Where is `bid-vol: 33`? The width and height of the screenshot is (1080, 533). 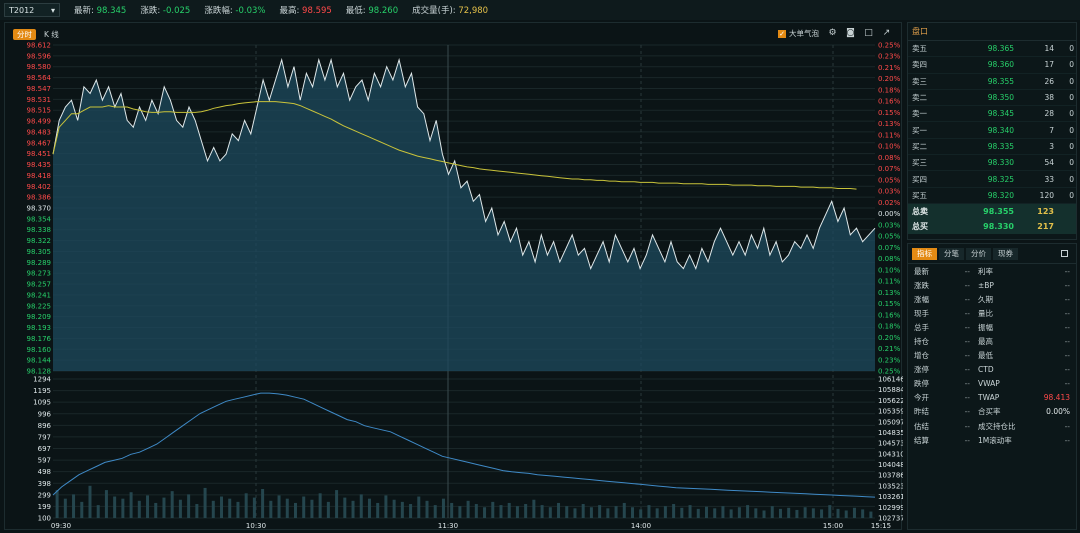 bid-vol: 33 is located at coordinates (1049, 179).